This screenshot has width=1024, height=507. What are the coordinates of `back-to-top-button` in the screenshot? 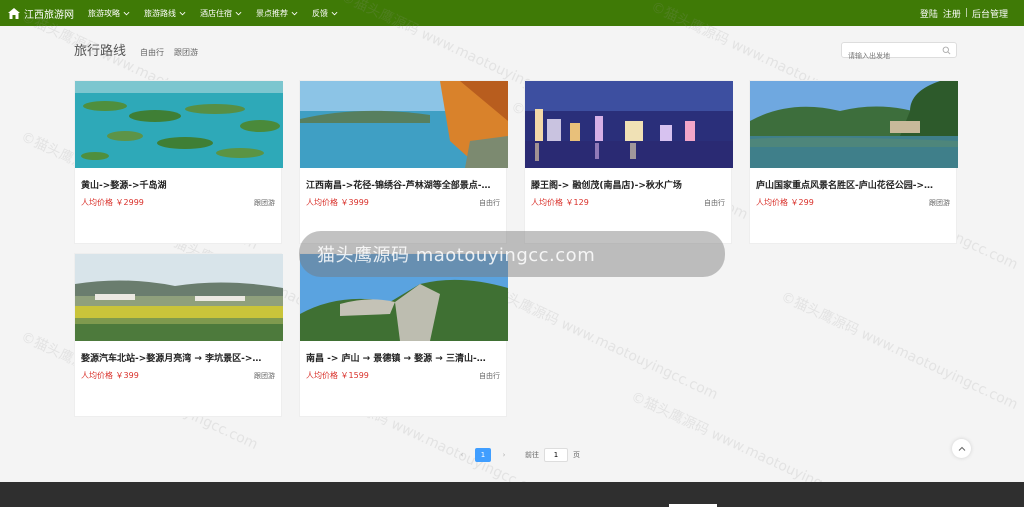 It's located at (961, 448).